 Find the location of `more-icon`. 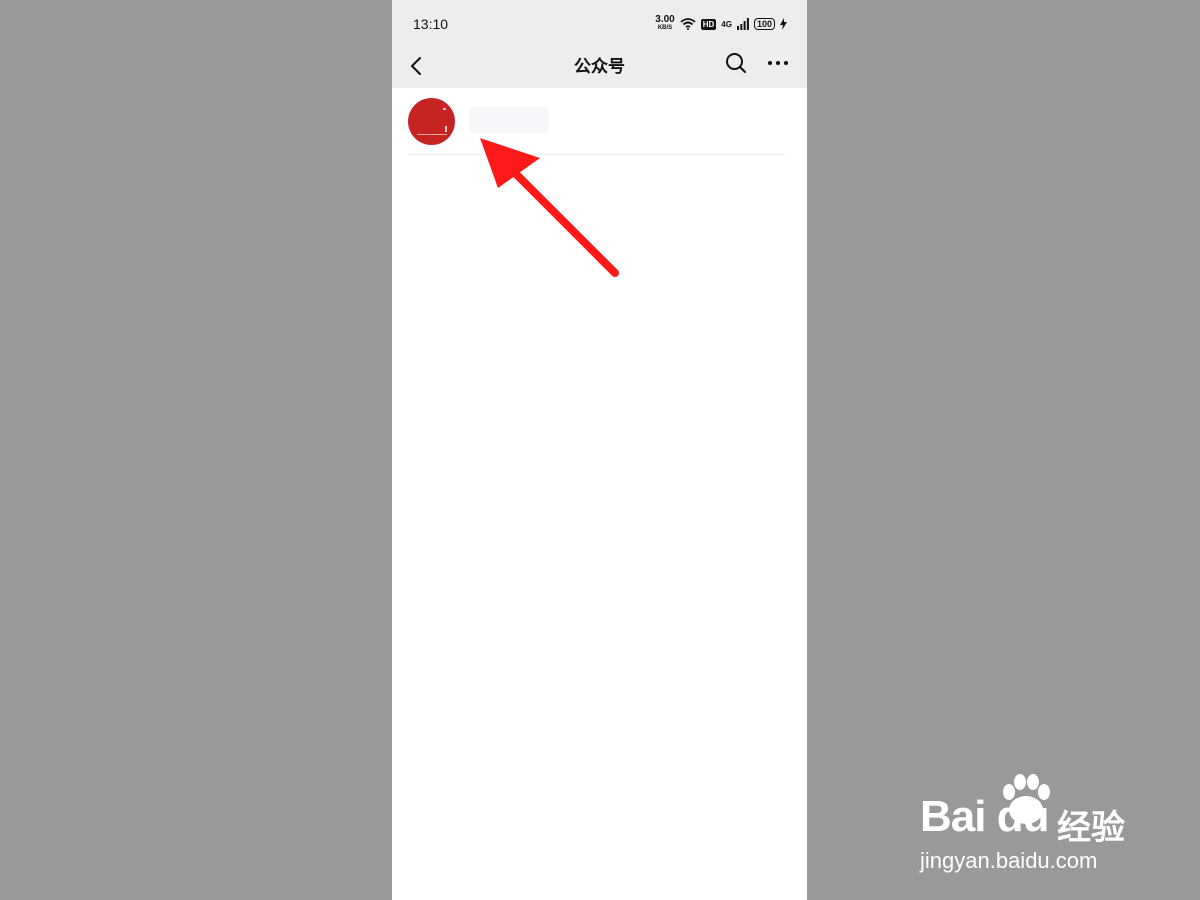

more-icon is located at coordinates (778, 63).